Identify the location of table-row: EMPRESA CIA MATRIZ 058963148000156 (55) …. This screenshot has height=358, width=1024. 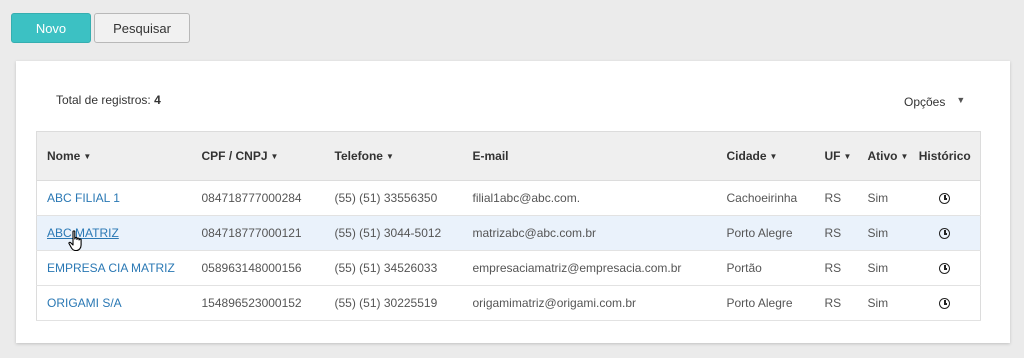
(508, 268).